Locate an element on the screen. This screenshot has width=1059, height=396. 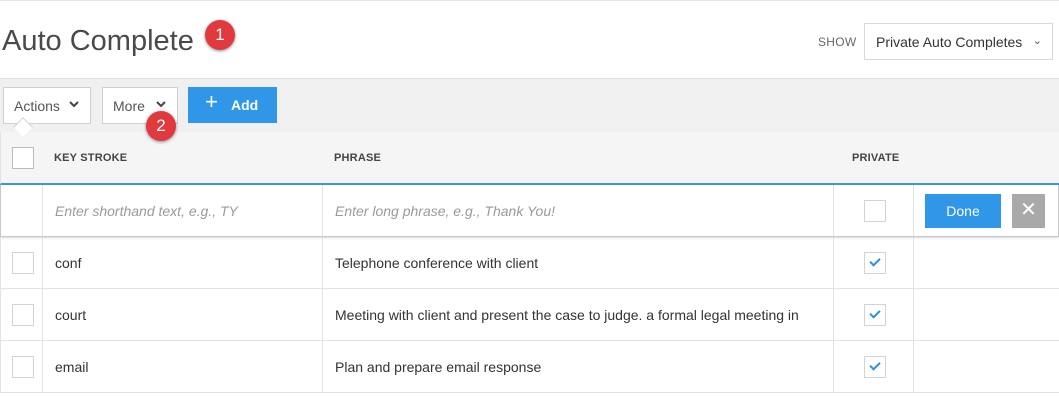
phrase-input: Enter long phrase, e.g., Thank You! is located at coordinates (578, 210).